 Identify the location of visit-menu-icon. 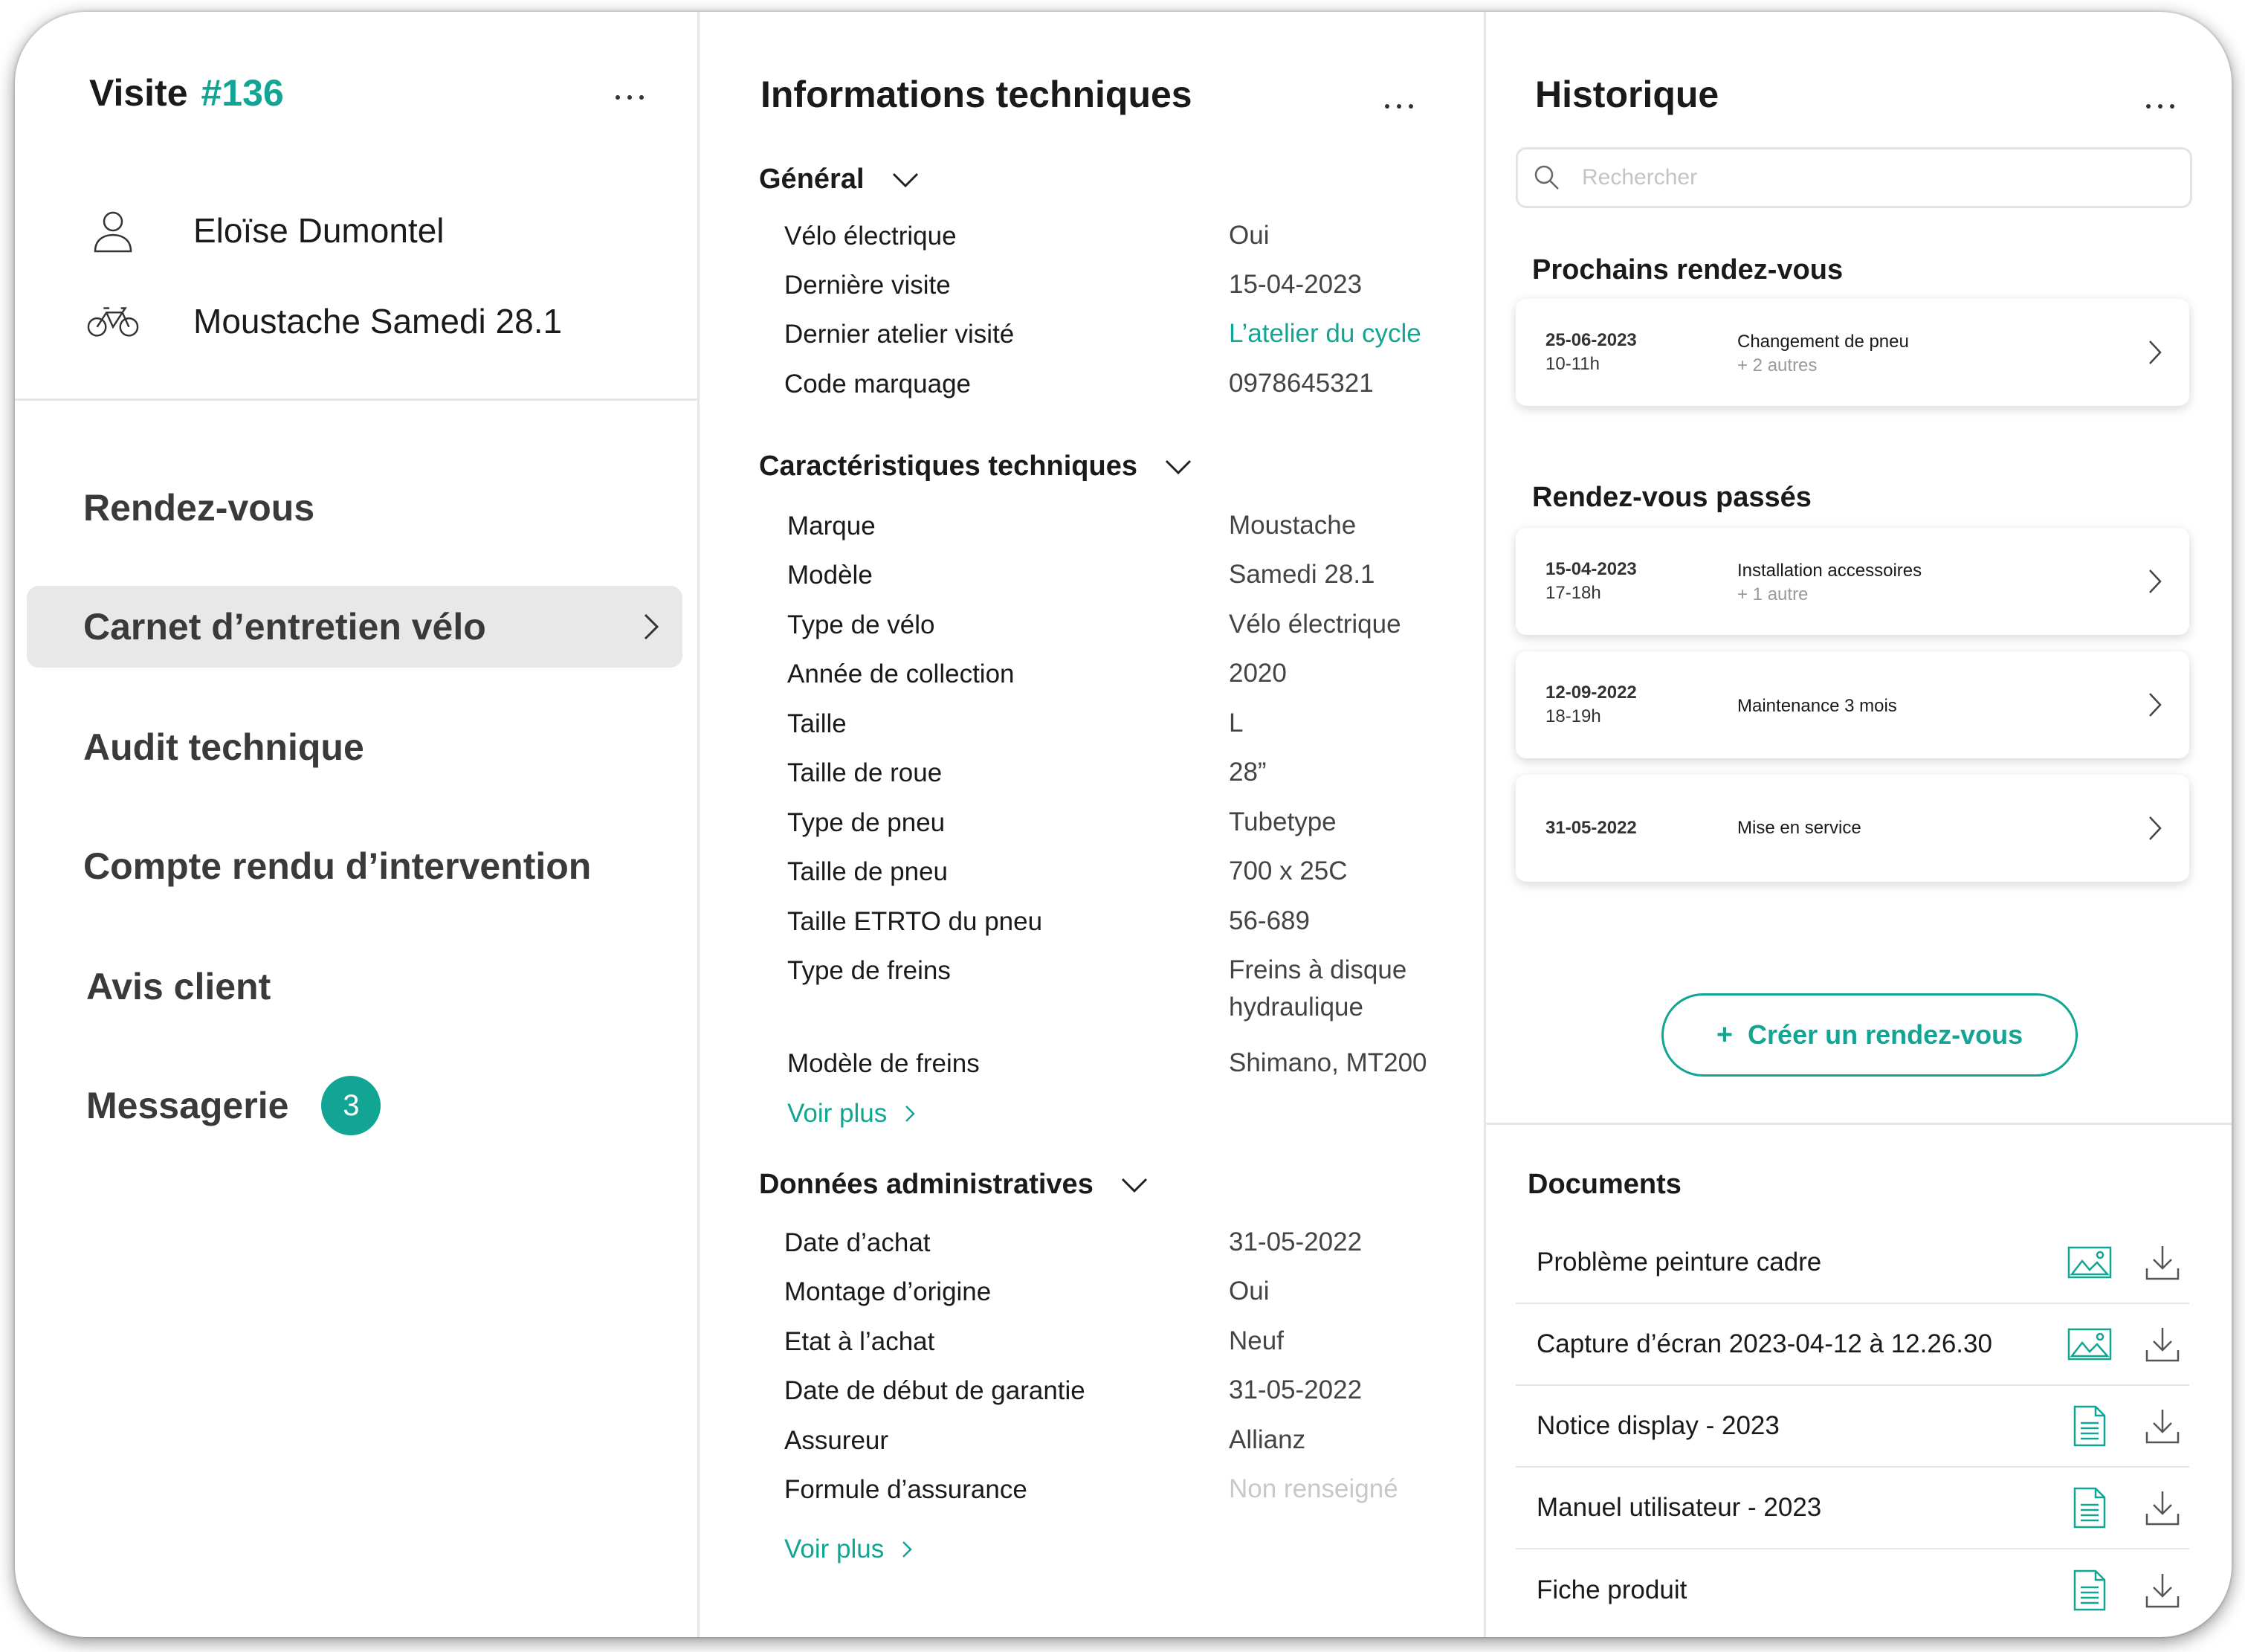
(630, 97).